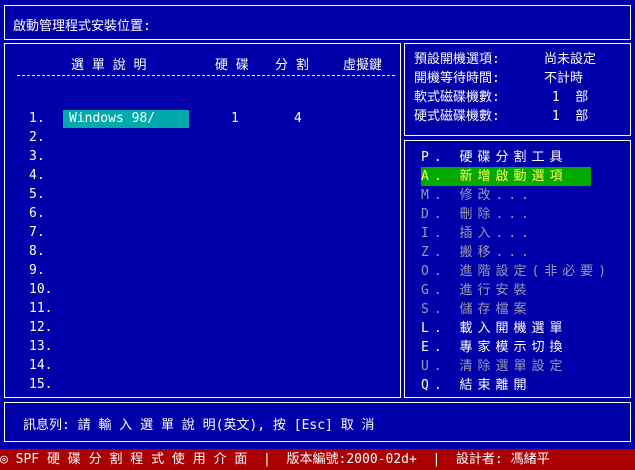 The height and width of the screenshot is (470, 635). What do you see at coordinates (41, 289) in the screenshot?
I see `boot-entry-number: 10.` at bounding box center [41, 289].